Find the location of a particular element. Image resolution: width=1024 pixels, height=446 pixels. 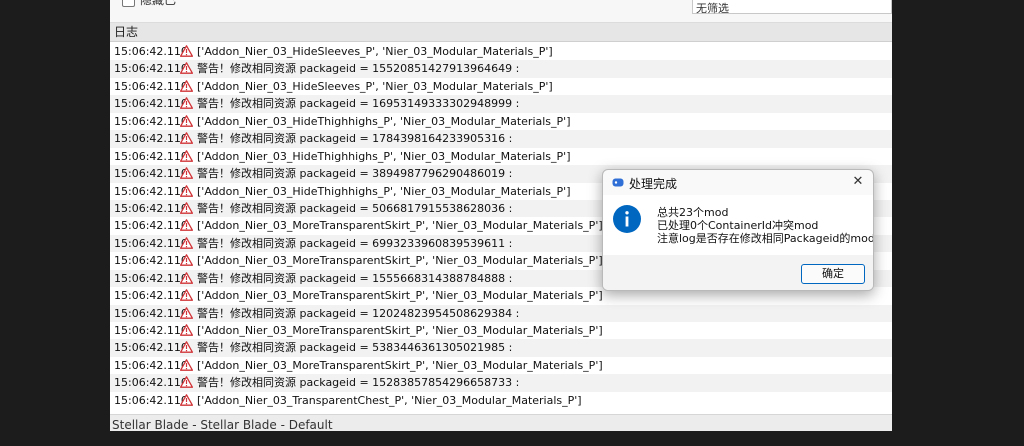

info-icon is located at coordinates (627, 219).